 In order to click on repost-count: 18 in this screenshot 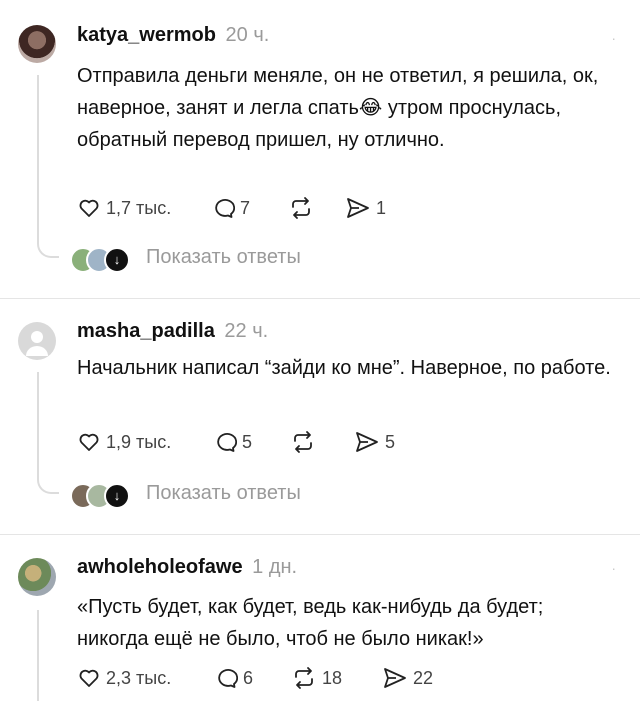, I will do `click(332, 677)`.